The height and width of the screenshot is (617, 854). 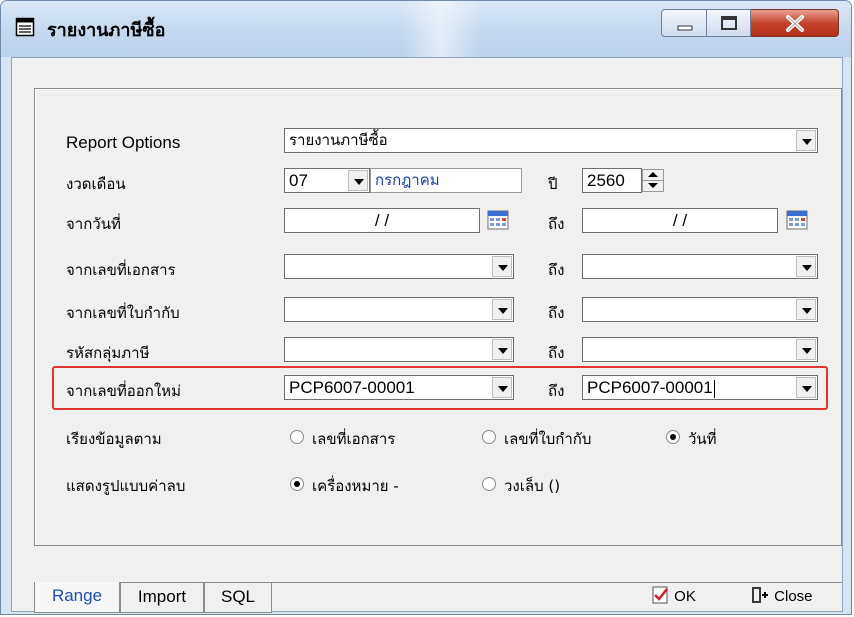 I want to click on from-tax-group-select, so click(x=399, y=349).